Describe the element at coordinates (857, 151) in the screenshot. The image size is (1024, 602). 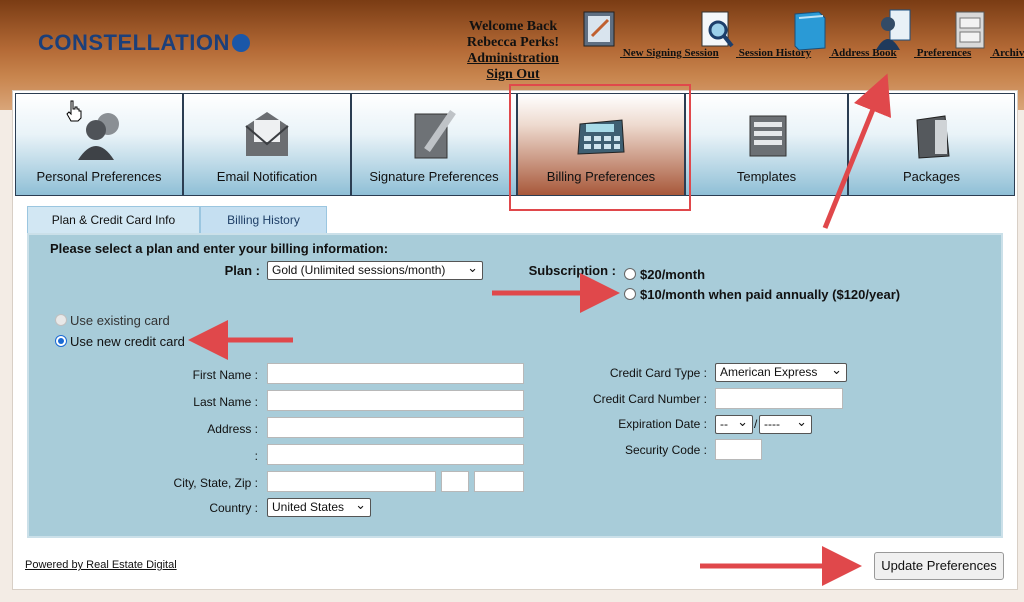
I see `arrow-to-preferences` at that location.